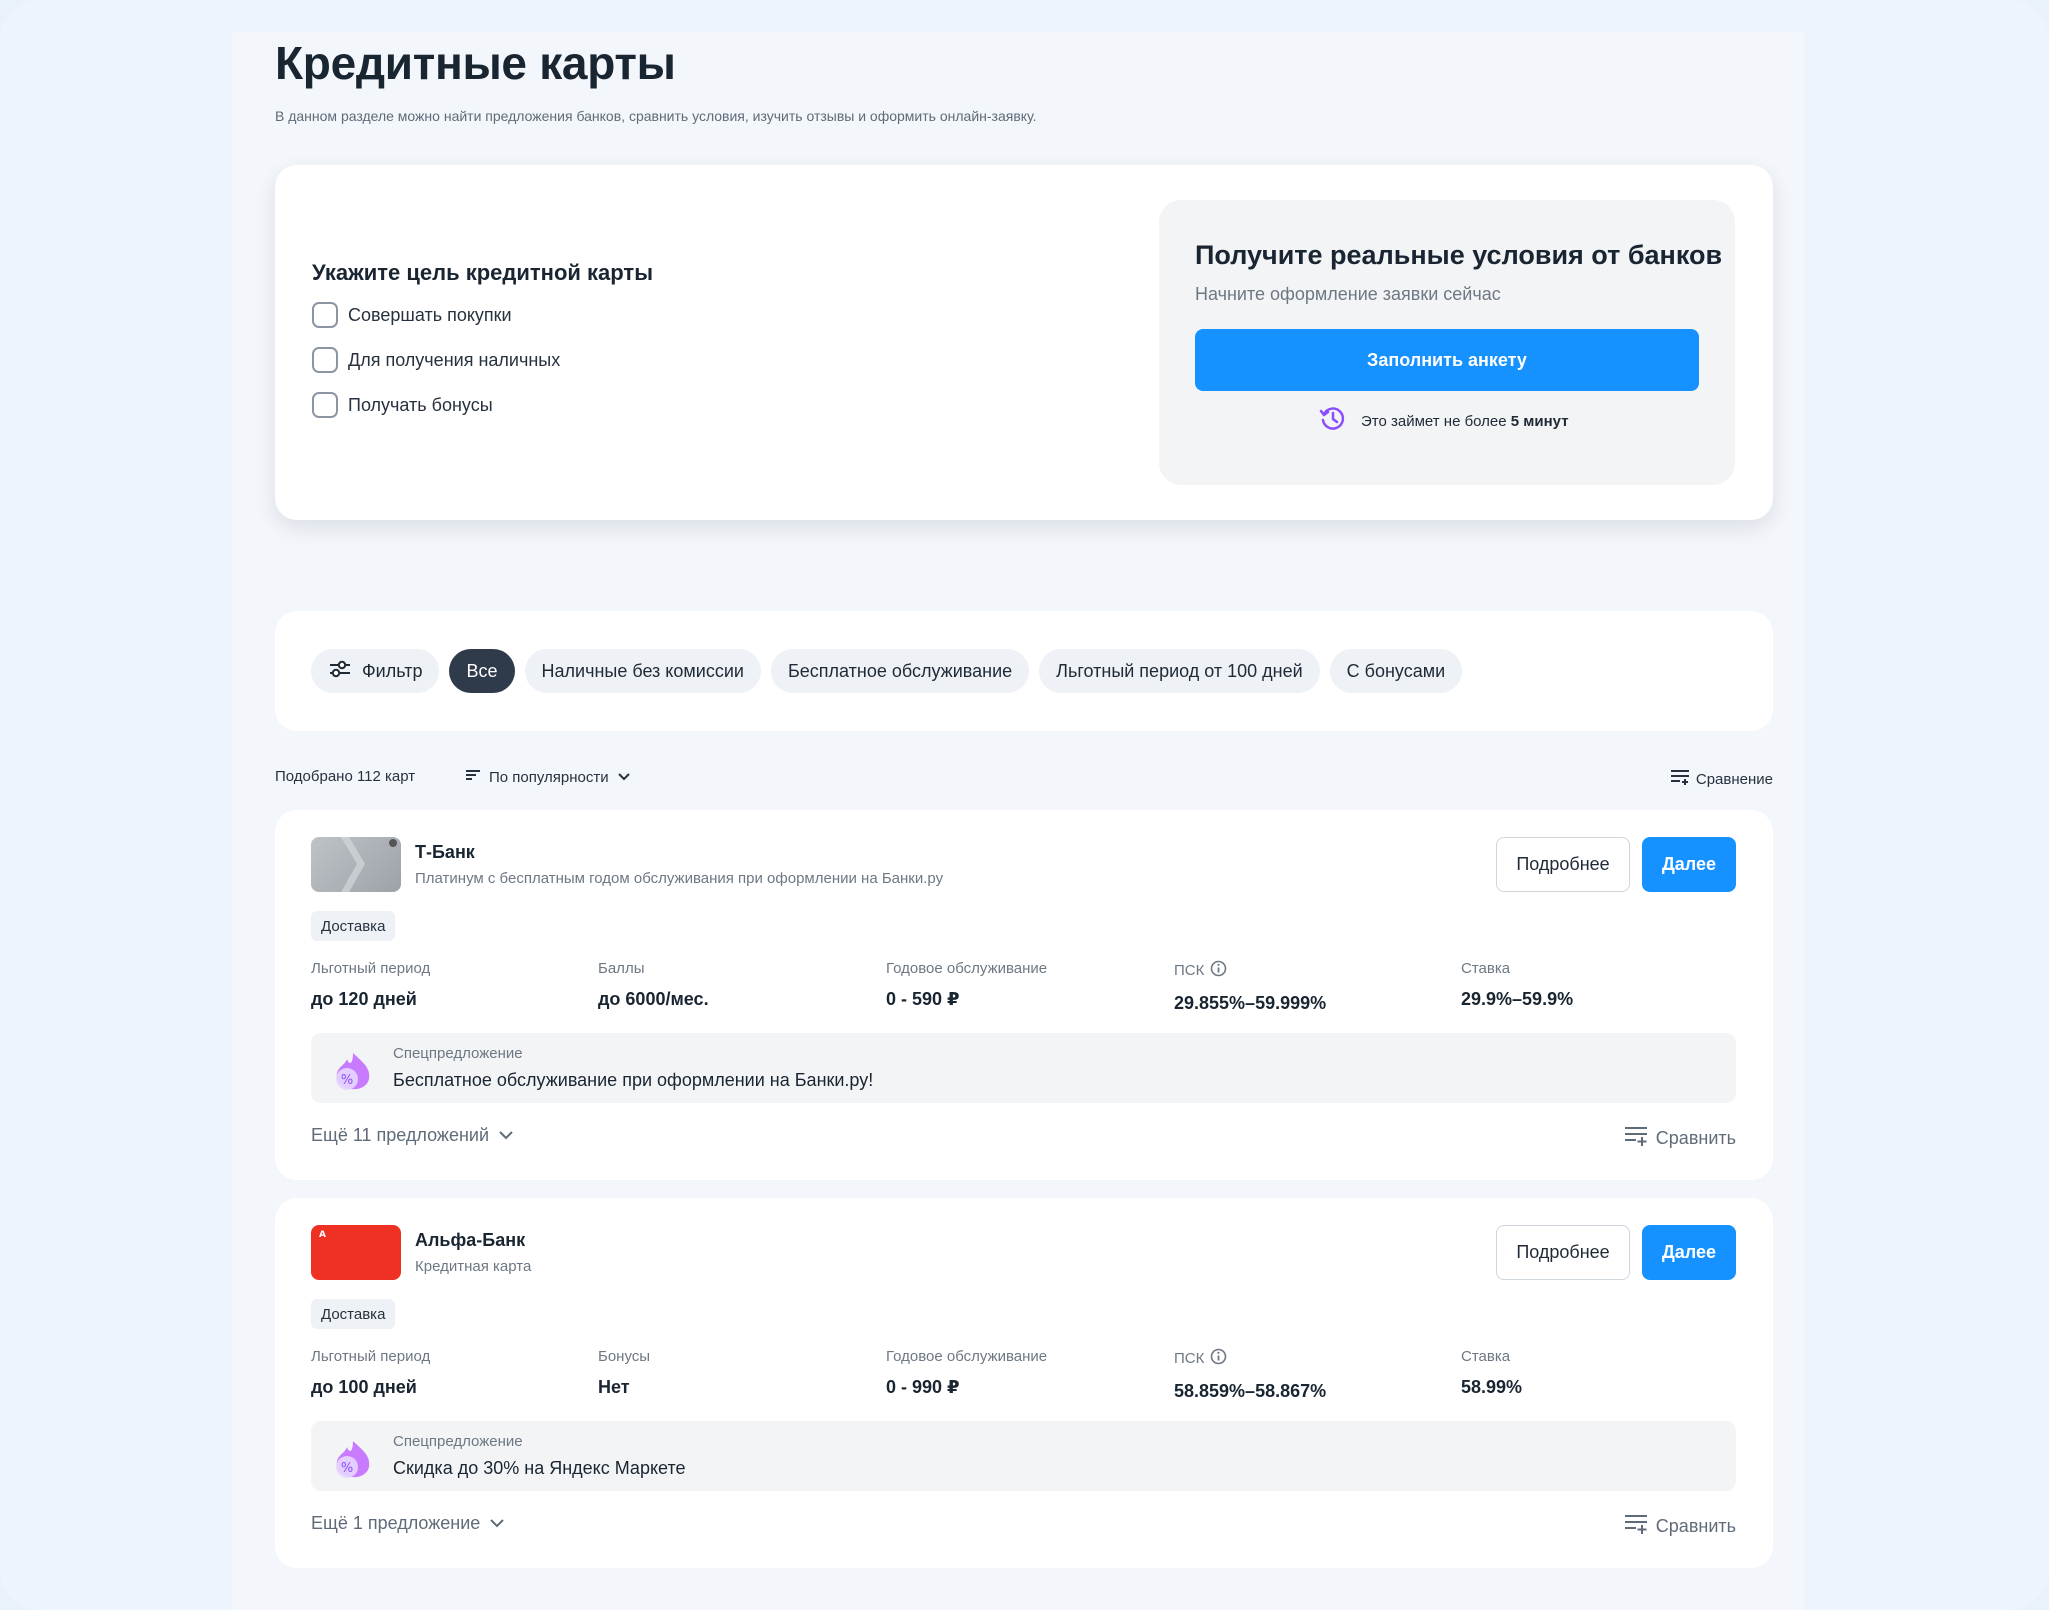  What do you see at coordinates (340, 671) in the screenshot?
I see `sliders-icon` at bounding box center [340, 671].